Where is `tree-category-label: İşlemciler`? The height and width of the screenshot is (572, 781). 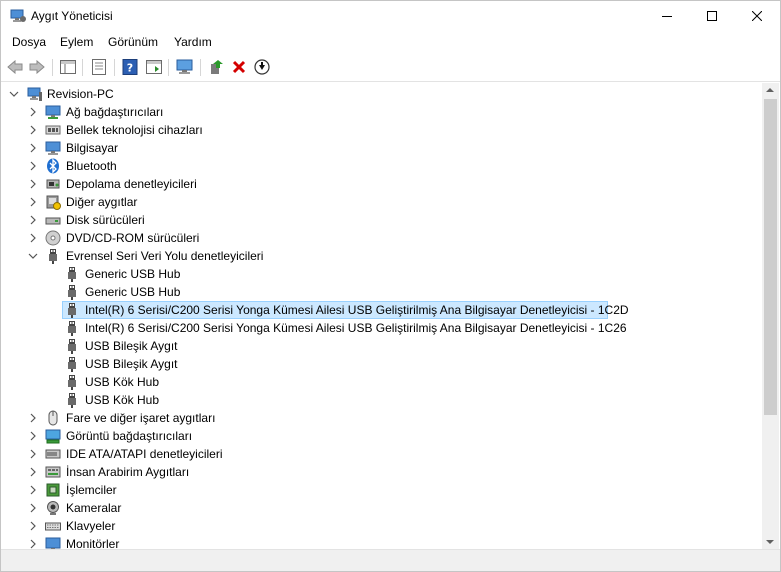 tree-category-label: İşlemciler is located at coordinates (91, 490).